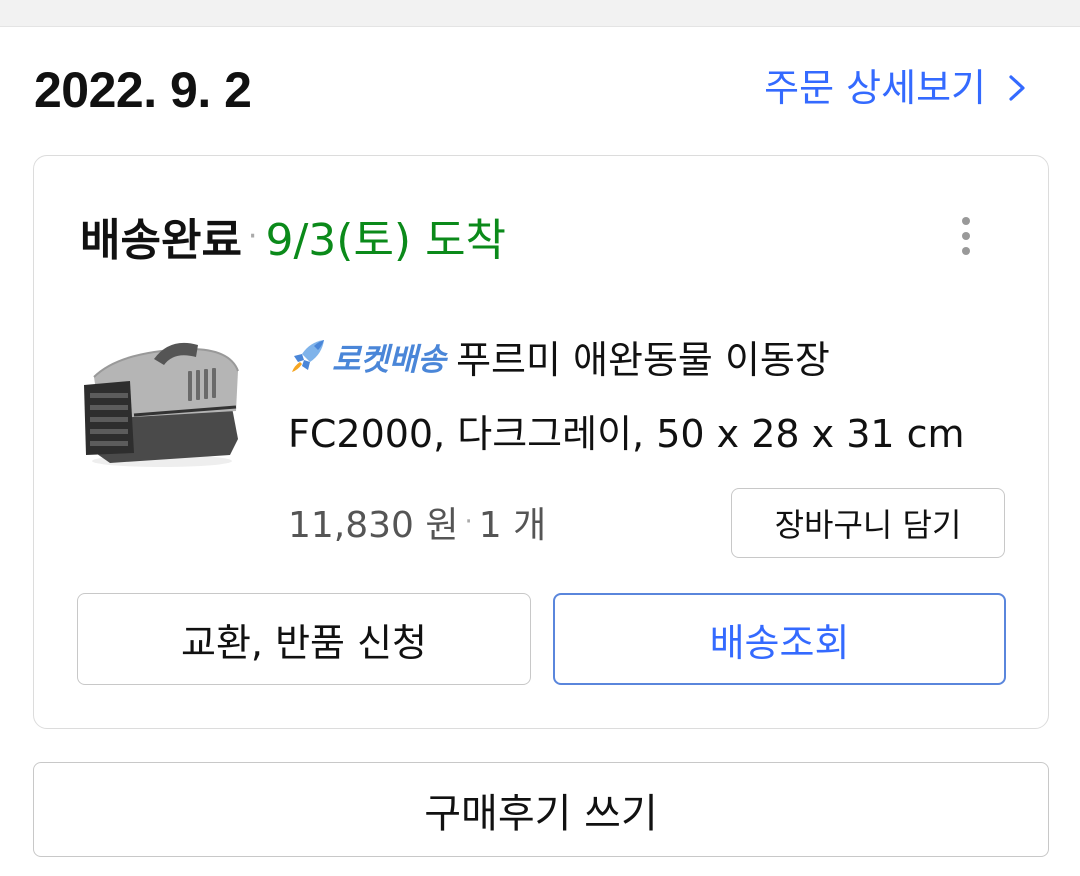 The height and width of the screenshot is (876, 1080). I want to click on price-quantity-row: 11,830 원 · 1 개, so click(417, 522).